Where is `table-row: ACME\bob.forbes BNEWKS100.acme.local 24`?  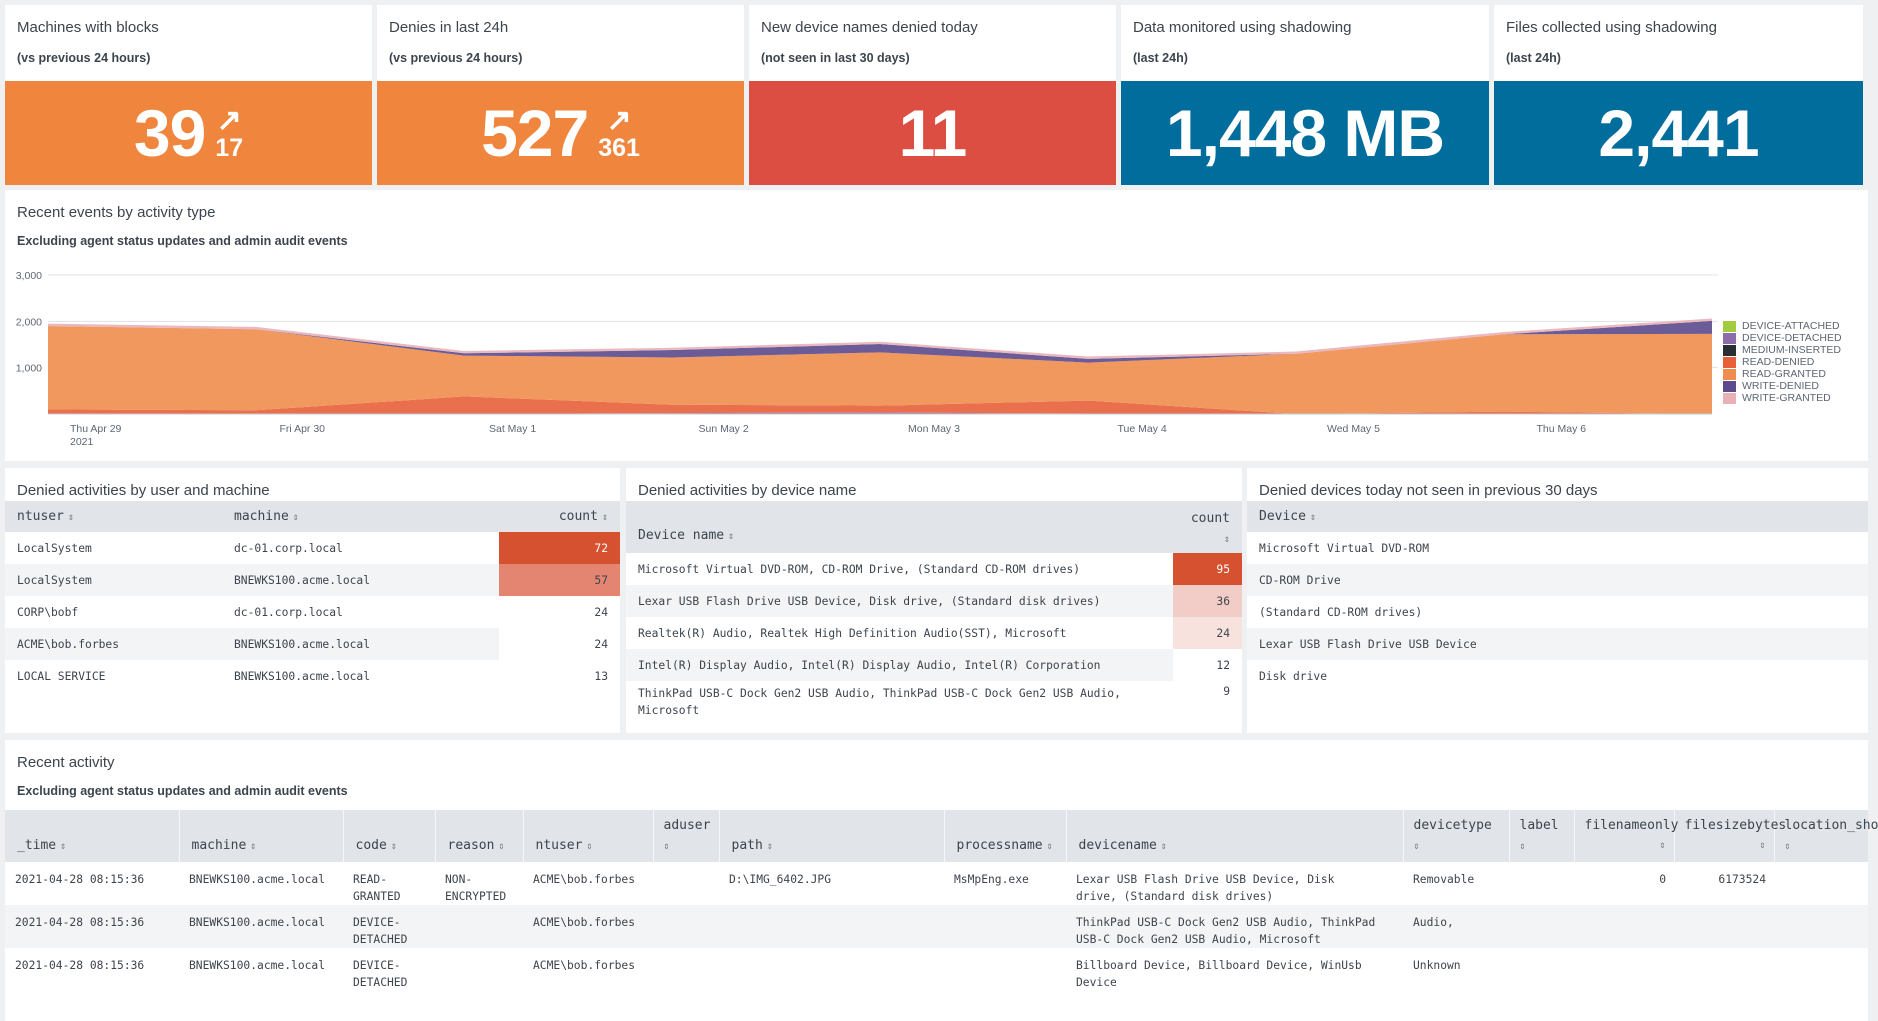 table-row: ACME\bob.forbes BNEWKS100.acme.local 24 is located at coordinates (312, 644).